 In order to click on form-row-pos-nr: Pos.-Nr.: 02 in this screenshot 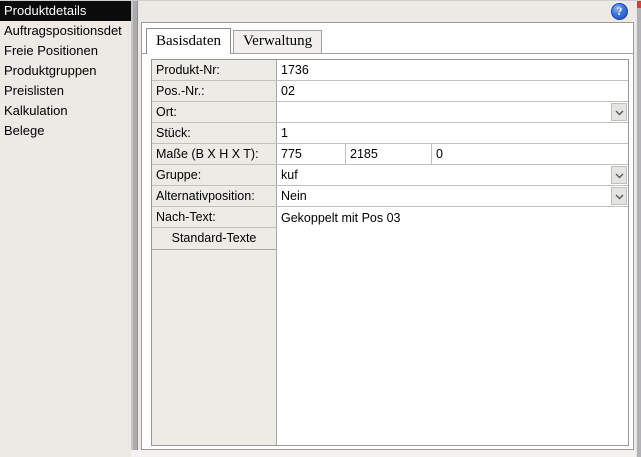, I will do `click(390, 91)`.